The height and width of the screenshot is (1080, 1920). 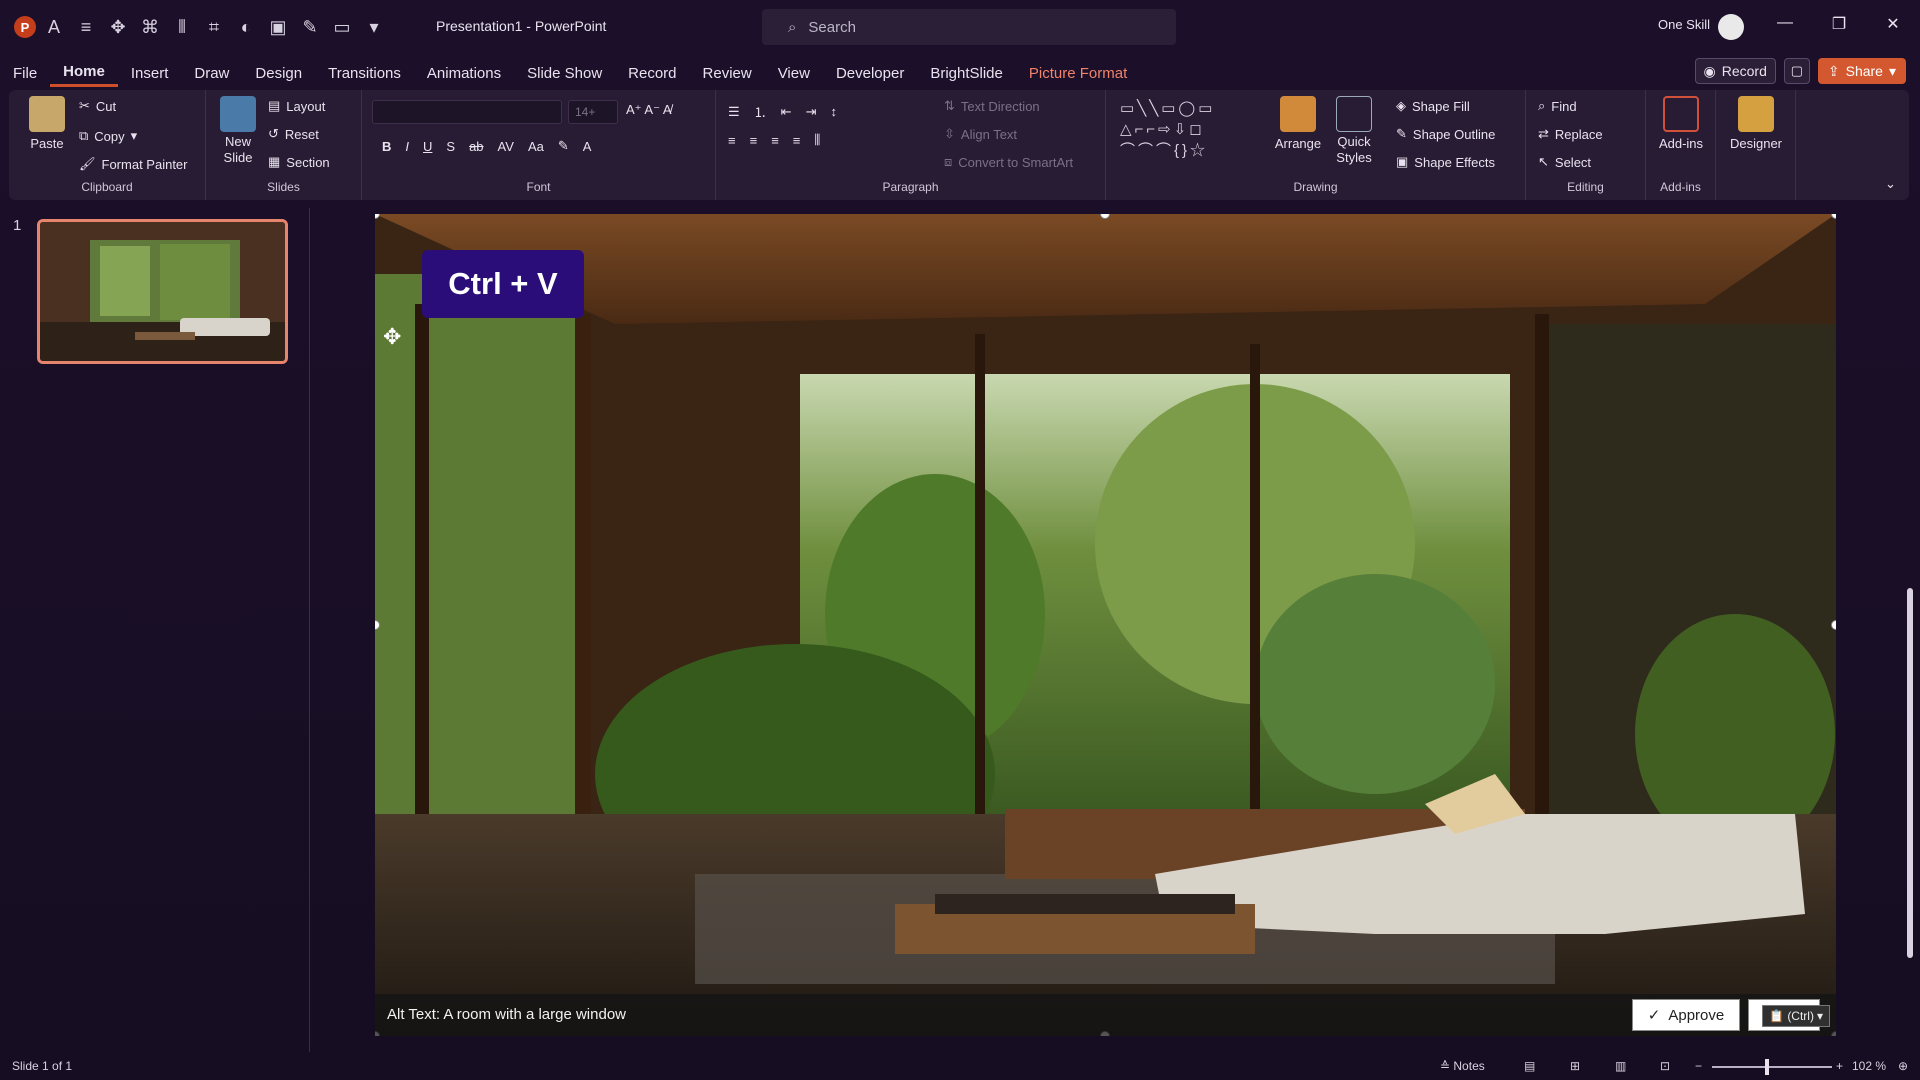 What do you see at coordinates (1665, 1066) in the screenshot?
I see `slideshow-view-icon: ⊡` at bounding box center [1665, 1066].